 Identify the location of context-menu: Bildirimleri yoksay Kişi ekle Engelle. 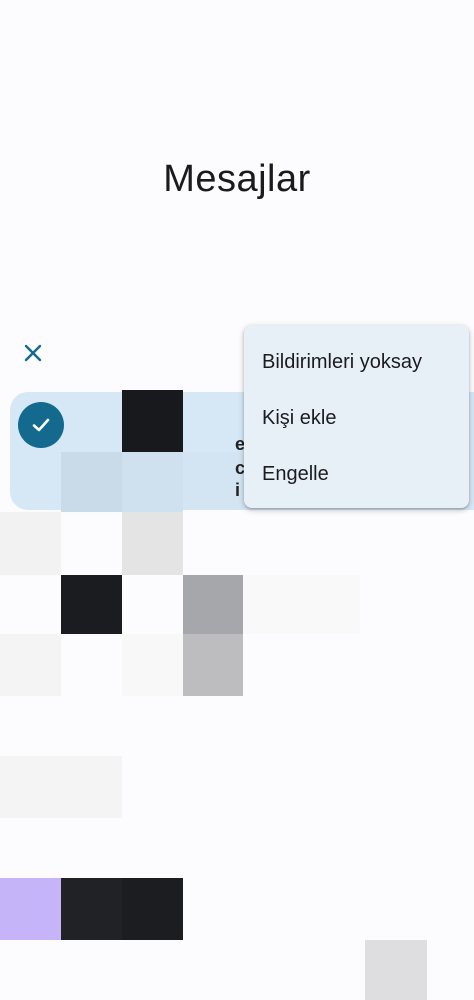
(356, 416).